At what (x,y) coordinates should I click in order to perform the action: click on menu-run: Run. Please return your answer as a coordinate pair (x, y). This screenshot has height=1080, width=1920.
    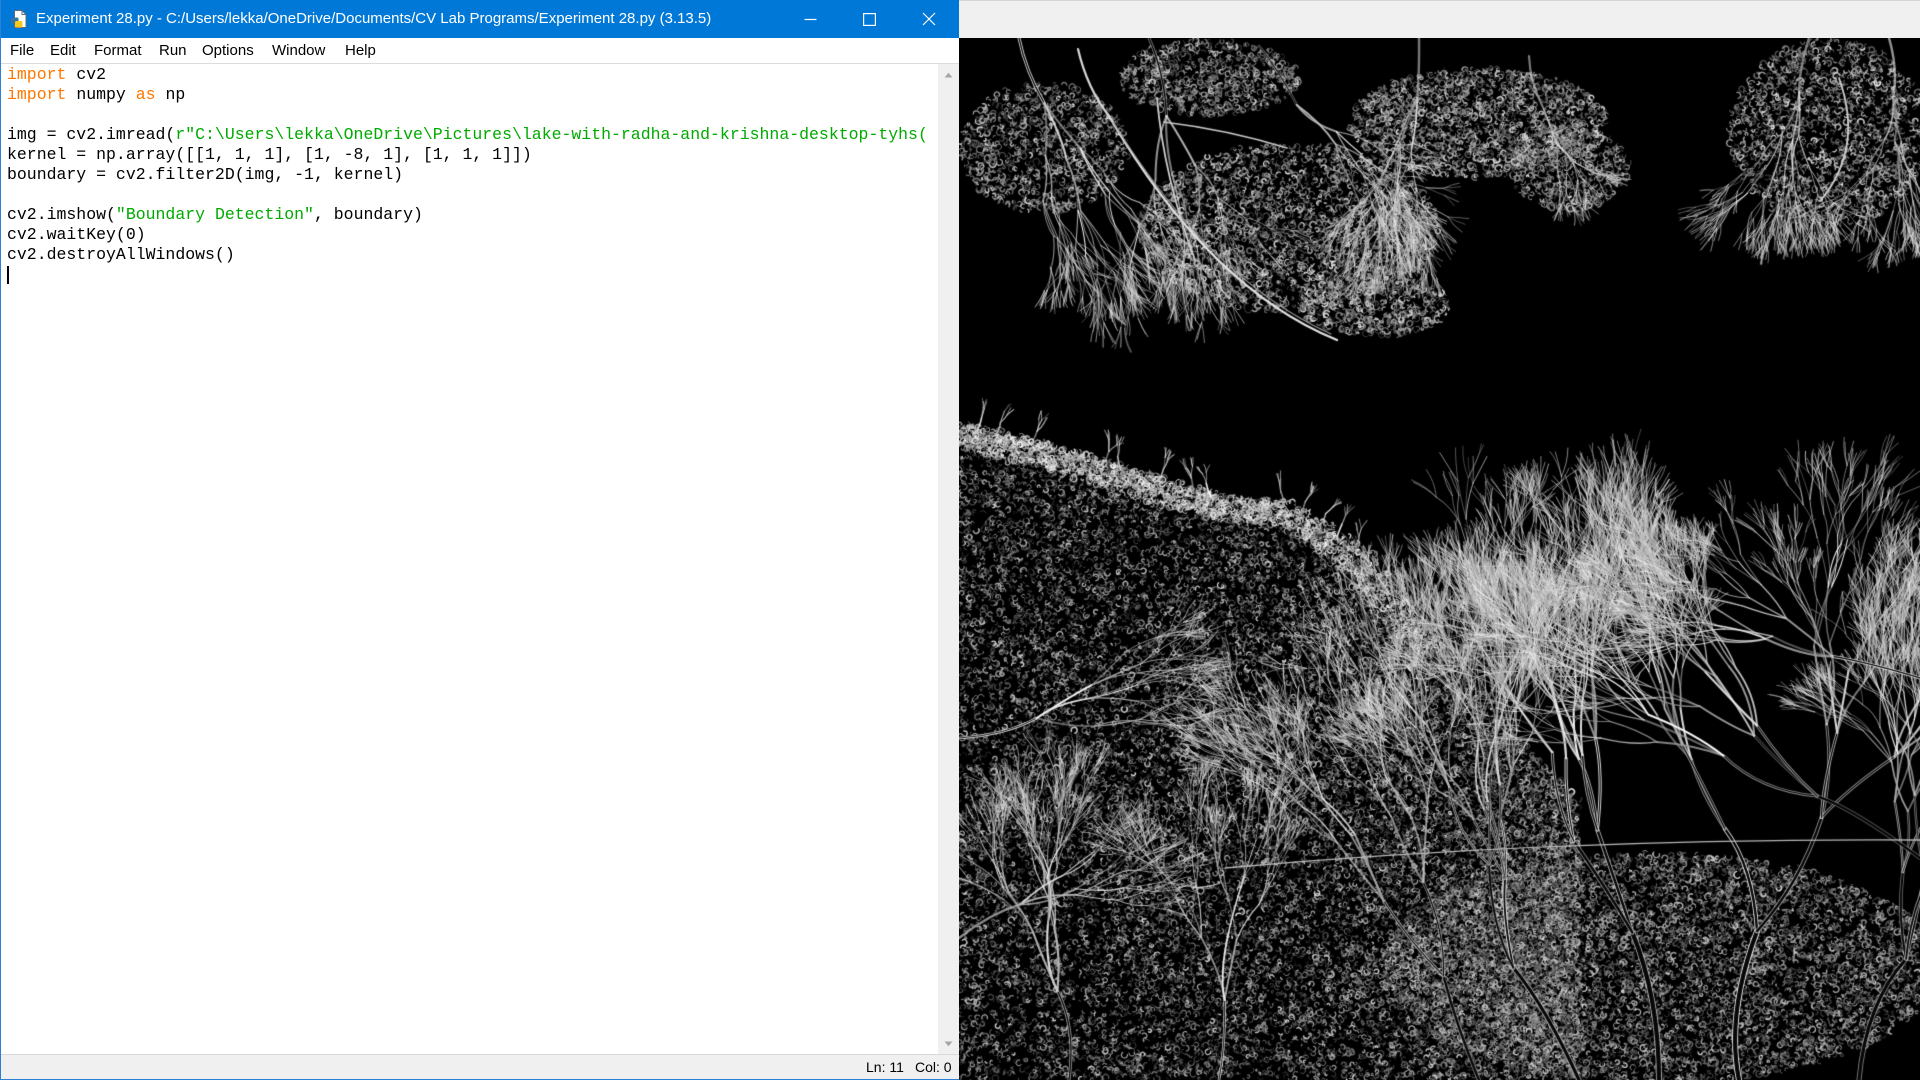
    Looking at the image, I should click on (173, 50).